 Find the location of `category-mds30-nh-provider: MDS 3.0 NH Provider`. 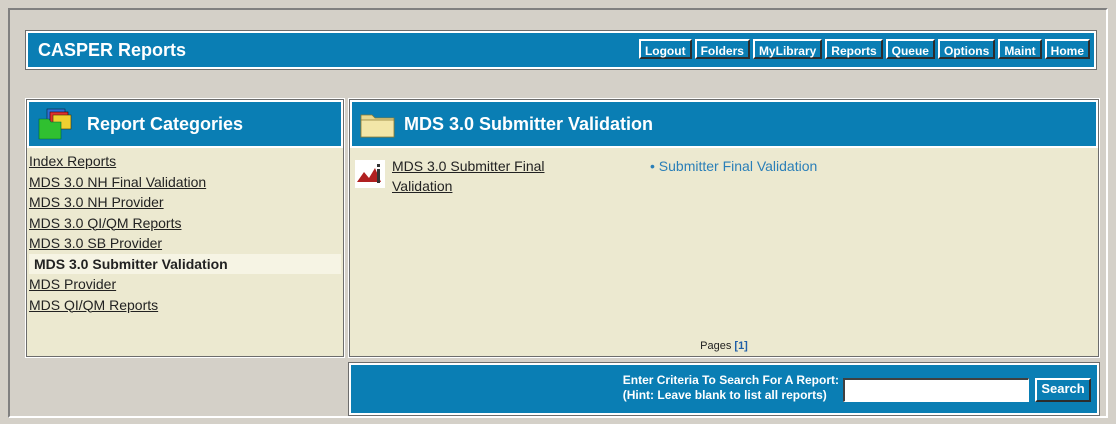

category-mds30-nh-provider: MDS 3.0 NH Provider is located at coordinates (186, 202).